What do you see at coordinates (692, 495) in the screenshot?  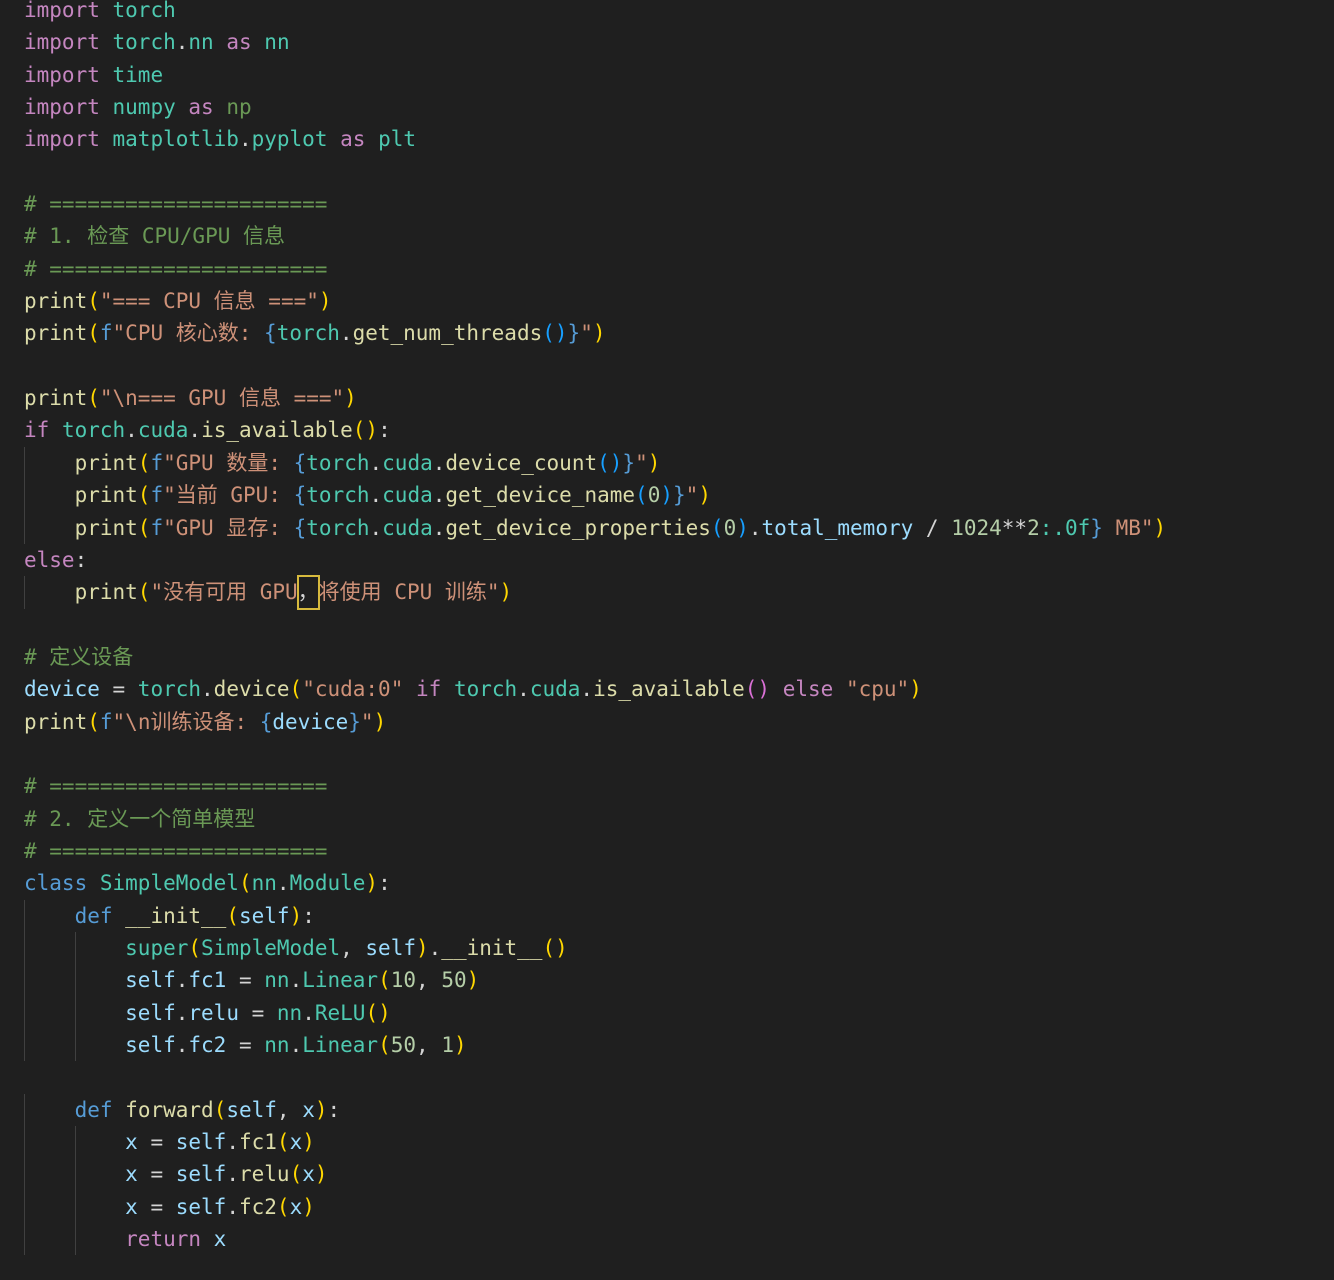 I see `code-token: "` at bounding box center [692, 495].